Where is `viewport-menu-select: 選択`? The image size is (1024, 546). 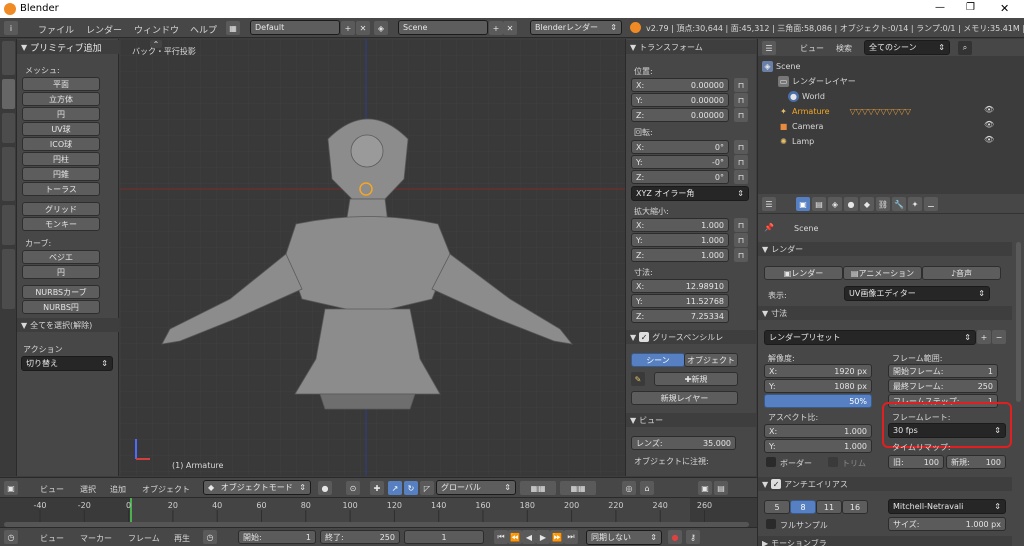 viewport-menu-select: 選択 is located at coordinates (88, 489).